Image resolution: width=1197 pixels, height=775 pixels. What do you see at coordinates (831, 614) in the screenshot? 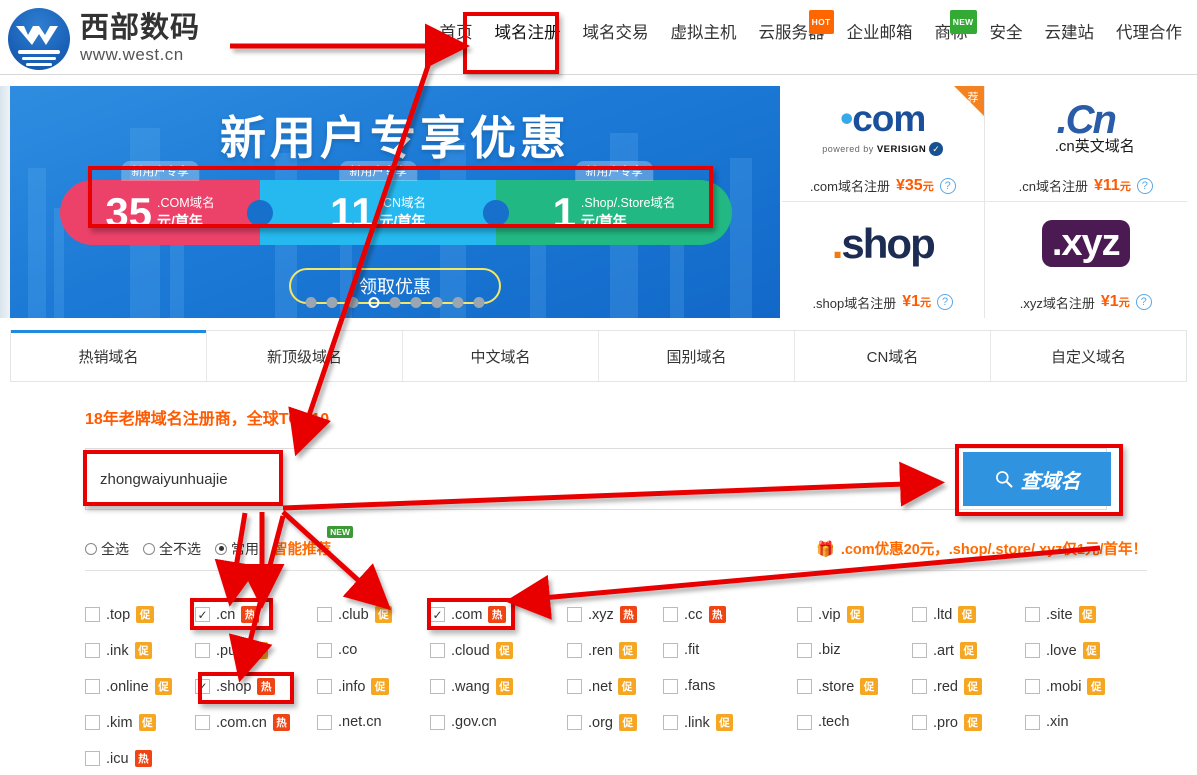
I see `domain-option-vip: .vip 促` at bounding box center [831, 614].